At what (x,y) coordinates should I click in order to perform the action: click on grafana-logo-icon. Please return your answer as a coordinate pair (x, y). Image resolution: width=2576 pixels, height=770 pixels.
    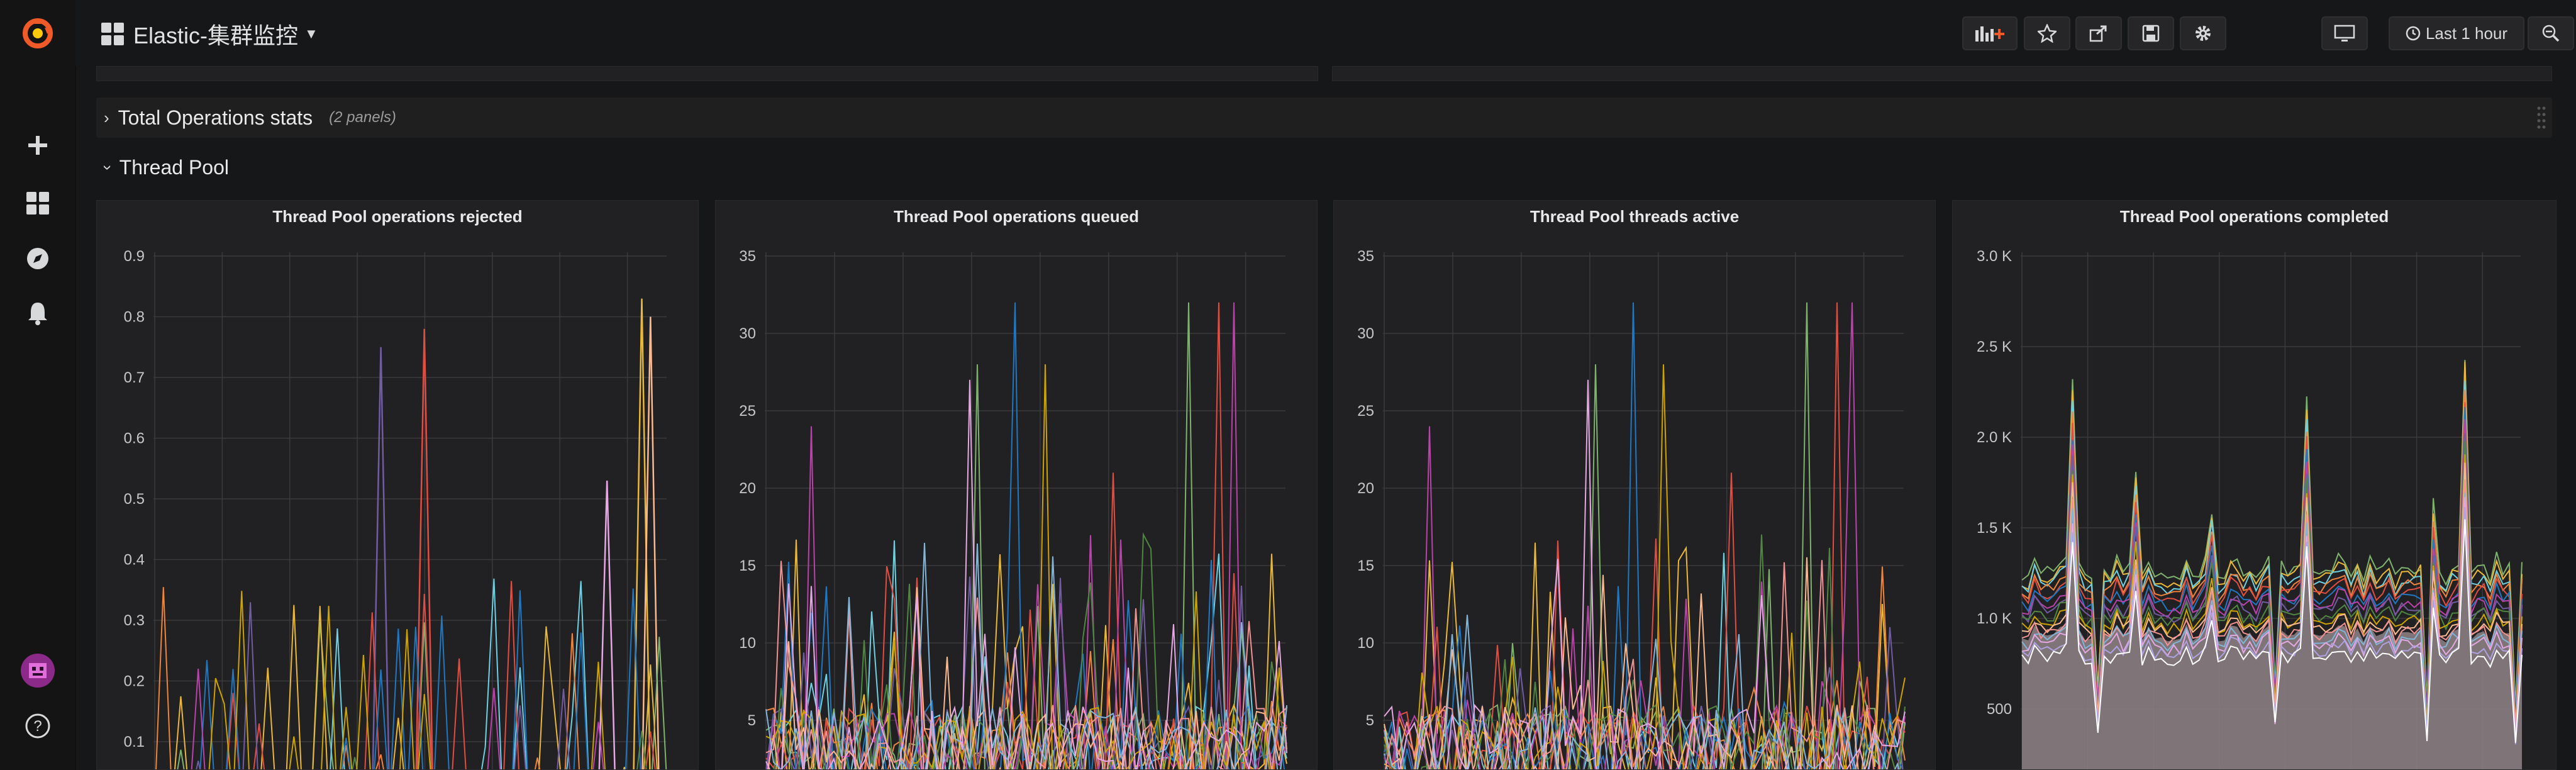
    Looking at the image, I should click on (37, 33).